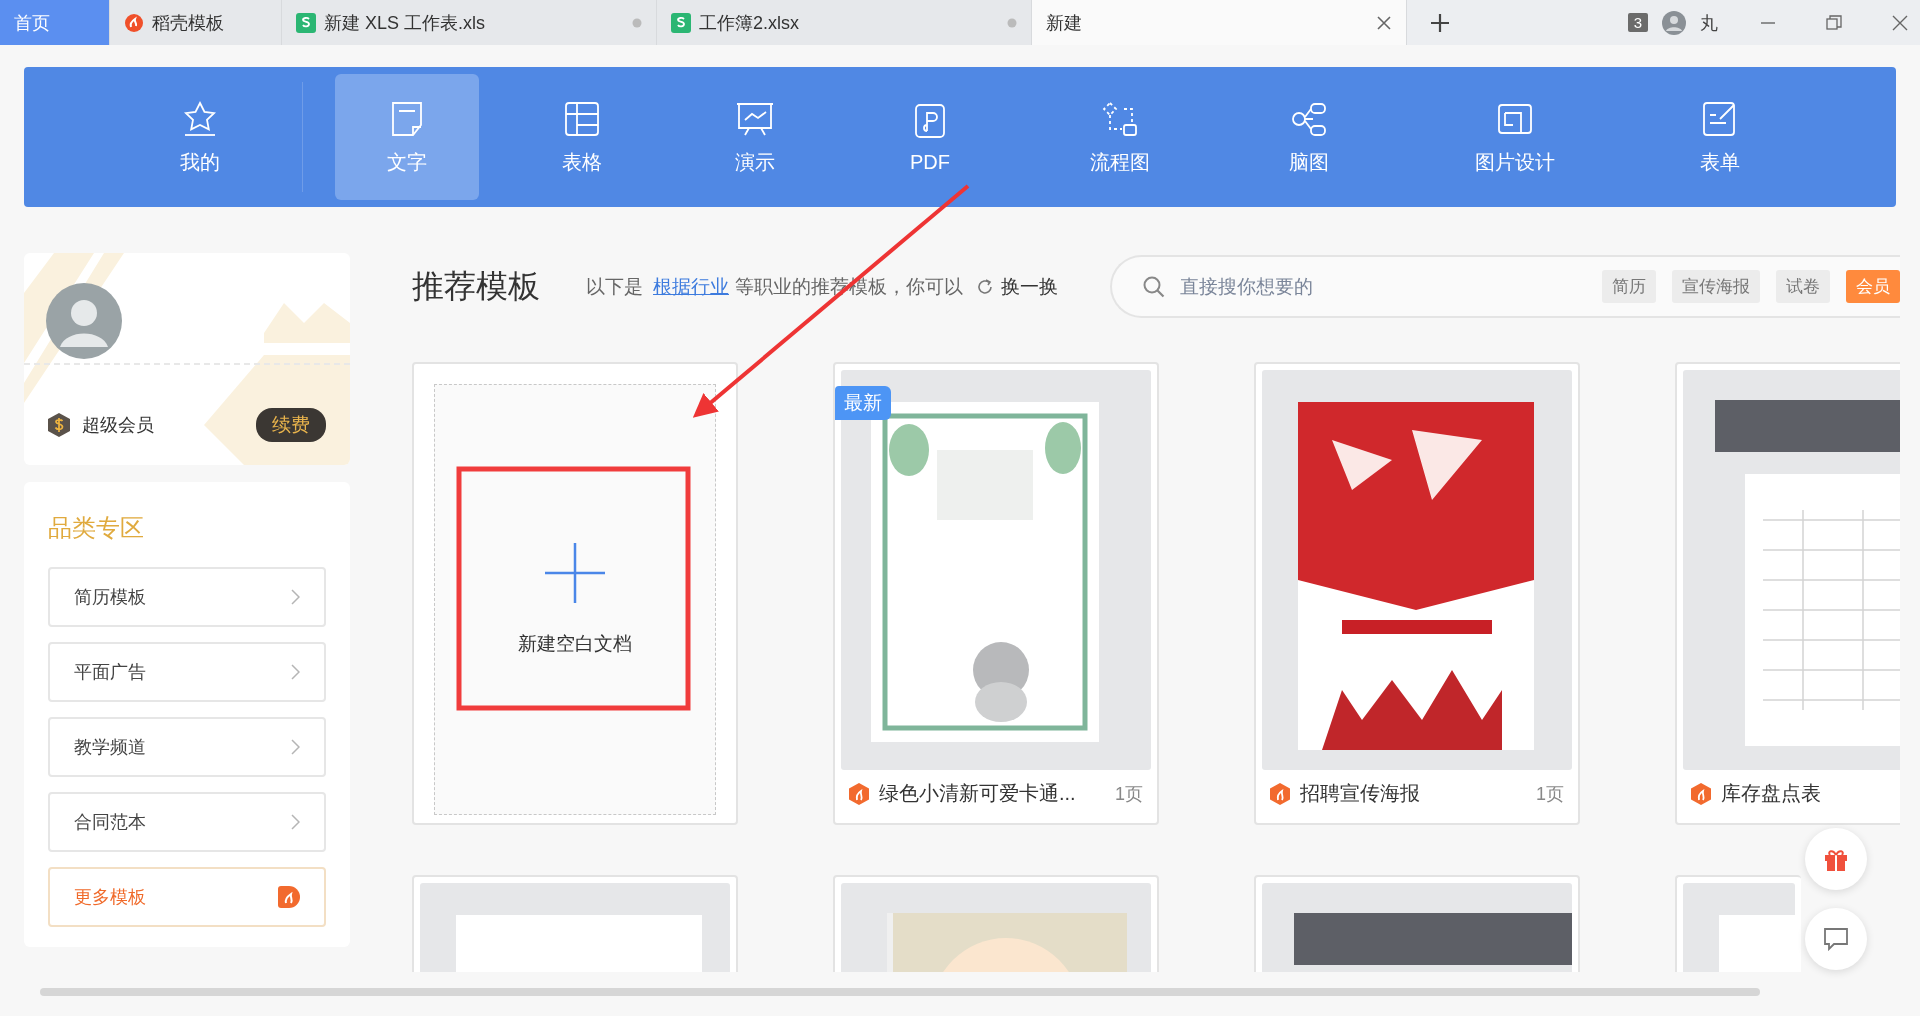 The height and width of the screenshot is (1016, 1920). I want to click on search-field: 直接搜你想要的 简历 宣传海报 试卷 会员, so click(1505, 286).